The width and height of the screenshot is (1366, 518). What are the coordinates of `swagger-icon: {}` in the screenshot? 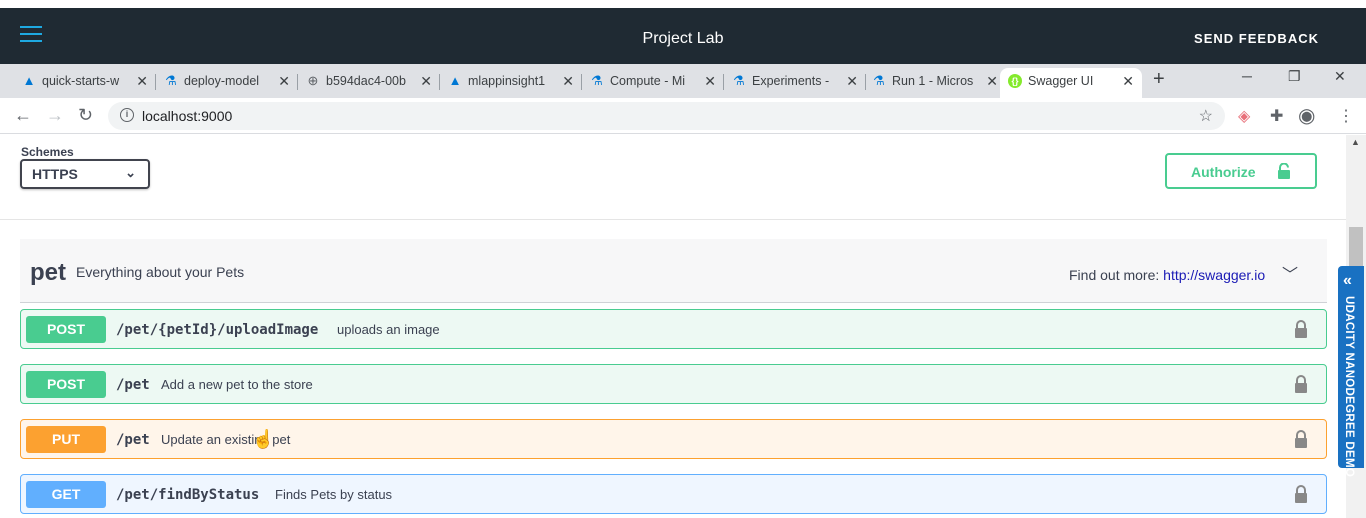 It's located at (1015, 81).